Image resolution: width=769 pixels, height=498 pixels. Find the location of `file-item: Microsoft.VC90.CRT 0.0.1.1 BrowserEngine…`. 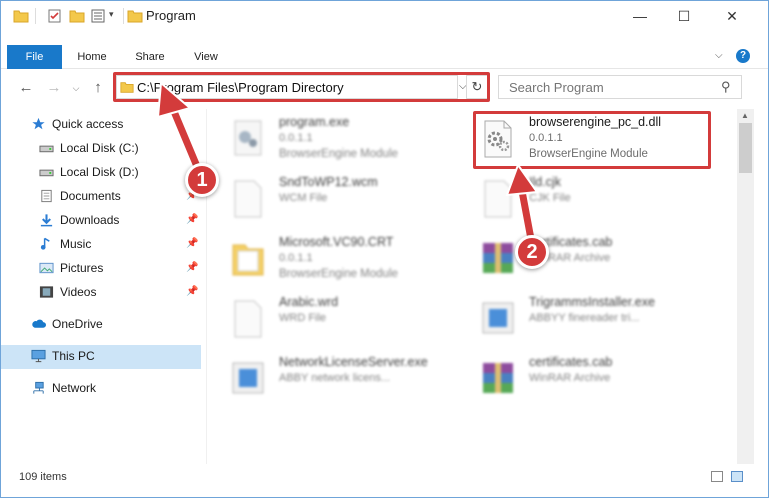

file-item: Microsoft.VC90.CRT 0.0.1.1 BrowserEngine… is located at coordinates (354, 259).